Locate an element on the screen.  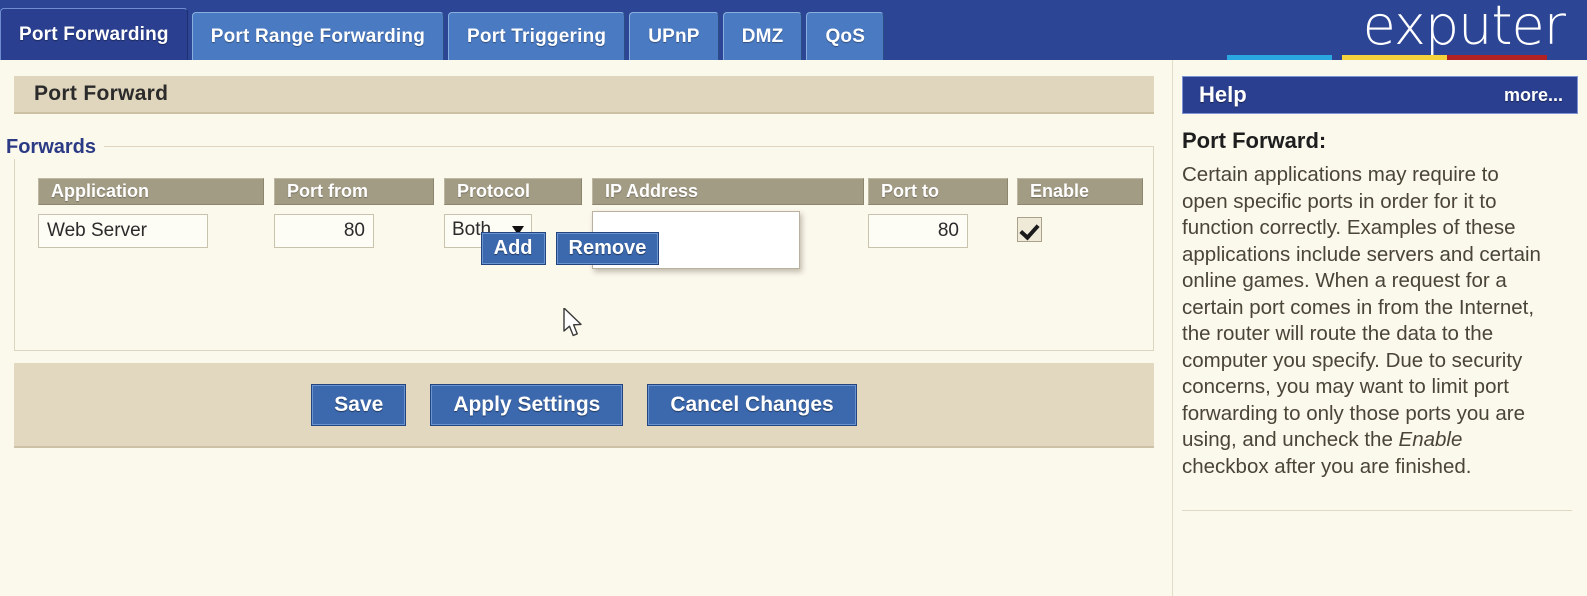
help-text-part2: checkbox after you are finished. is located at coordinates (1327, 466).